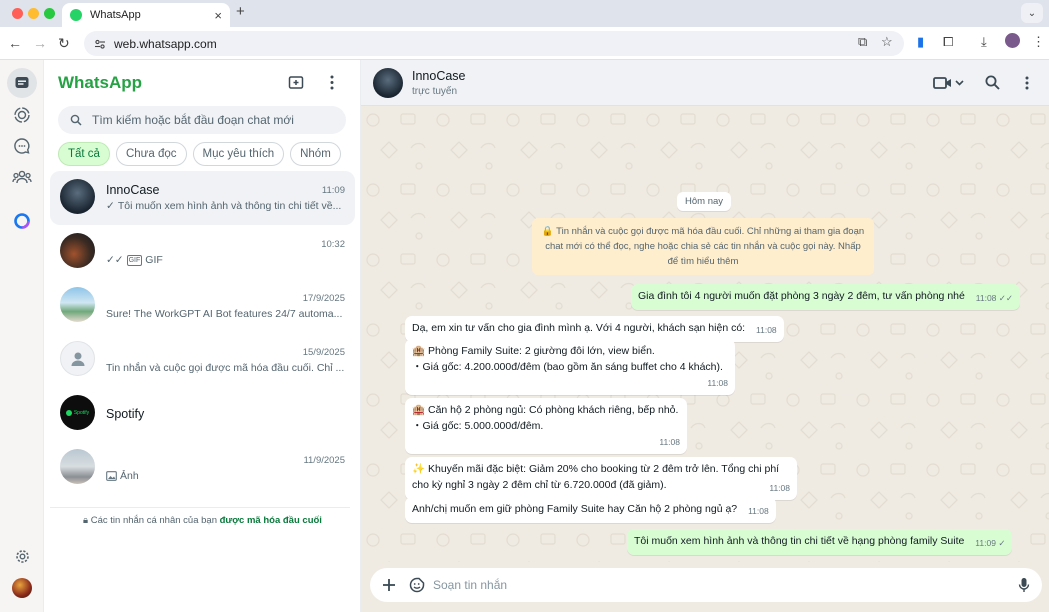 The height and width of the screenshot is (612, 1049). Describe the element at coordinates (154, 260) in the screenshot. I see `chat-preview-text: GIF` at that location.